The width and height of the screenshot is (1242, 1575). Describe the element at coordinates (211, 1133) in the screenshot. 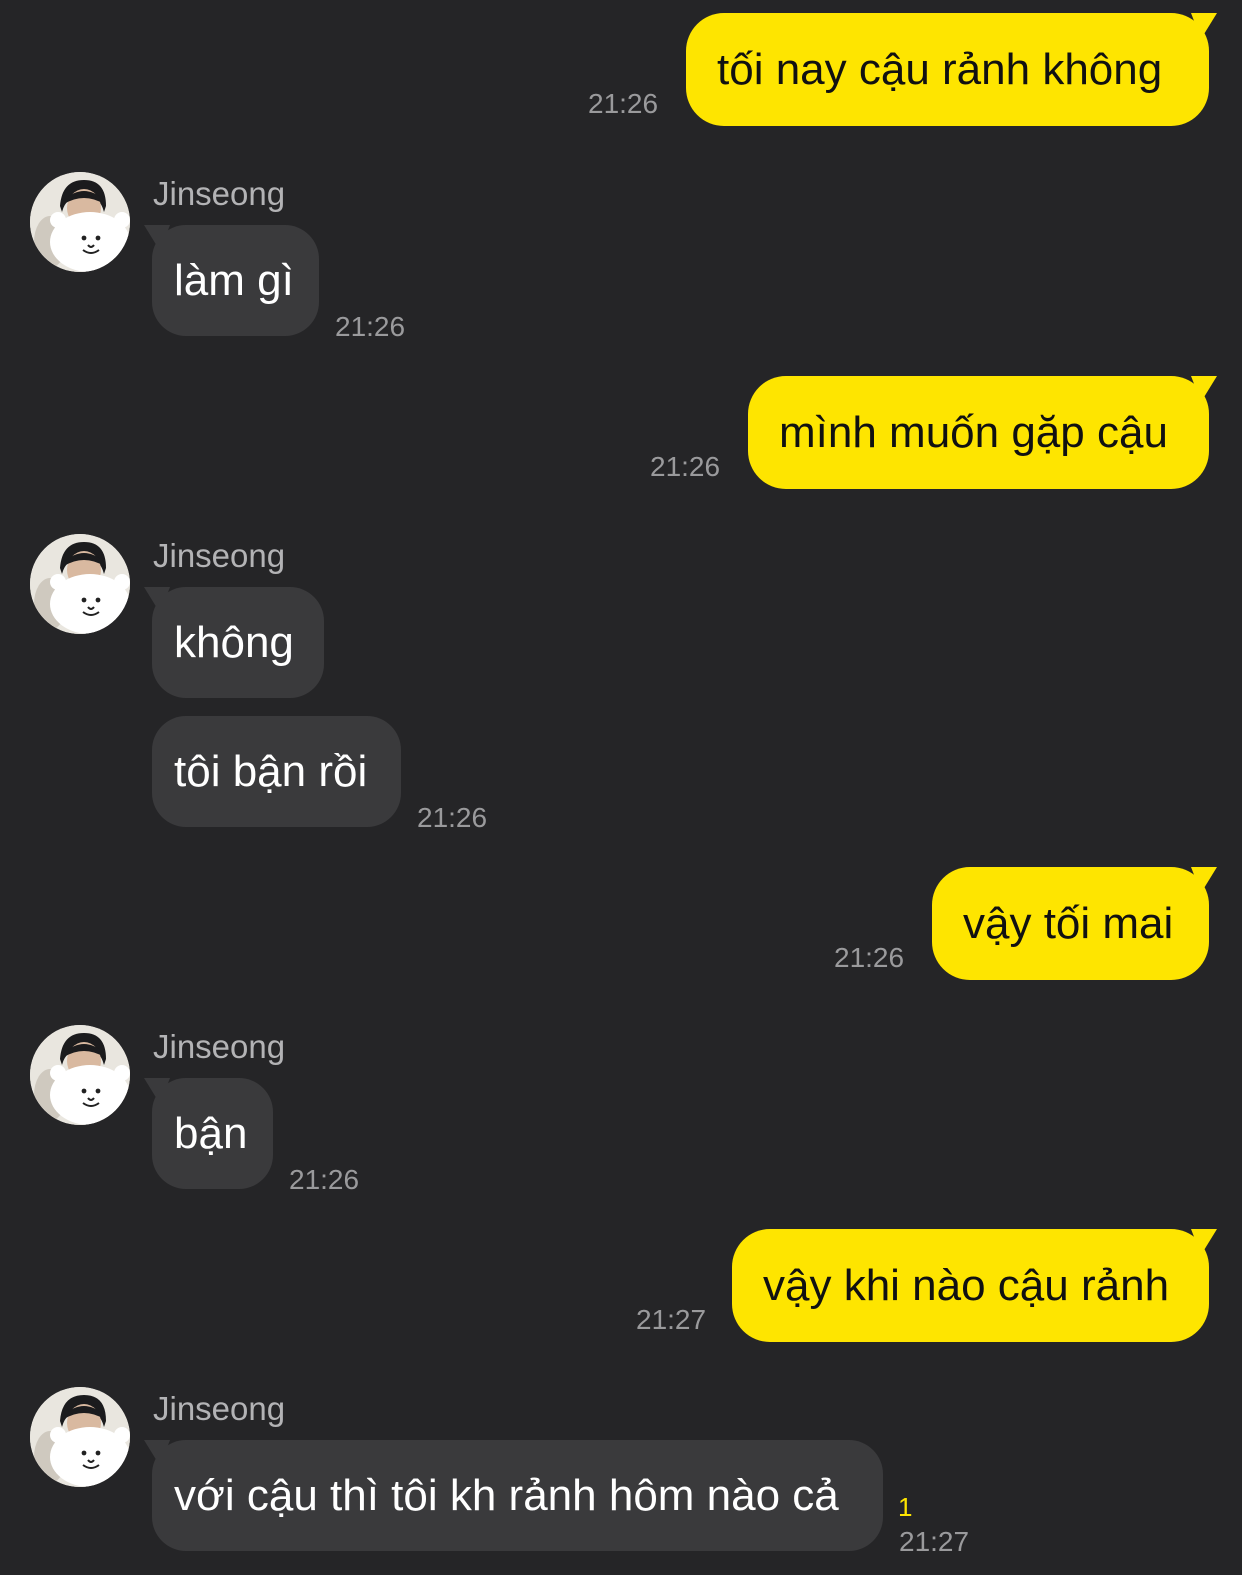

I see `message-text: bận` at that location.